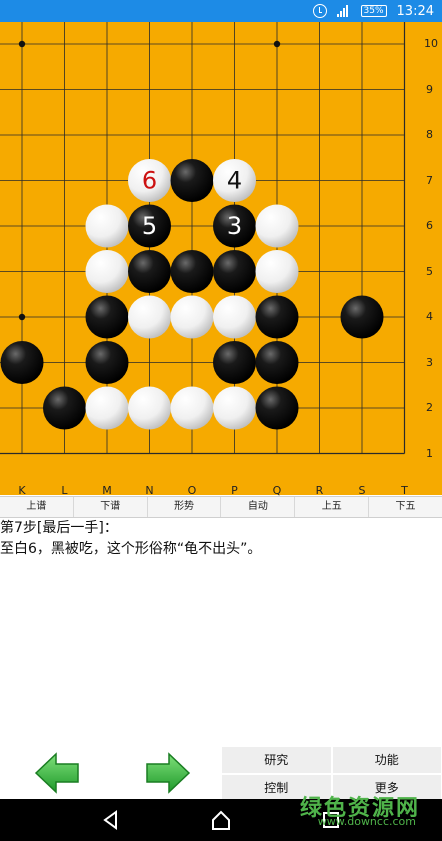 The height and width of the screenshot is (841, 442). I want to click on column-labels: KLMNOPQRST, so click(221, 490).